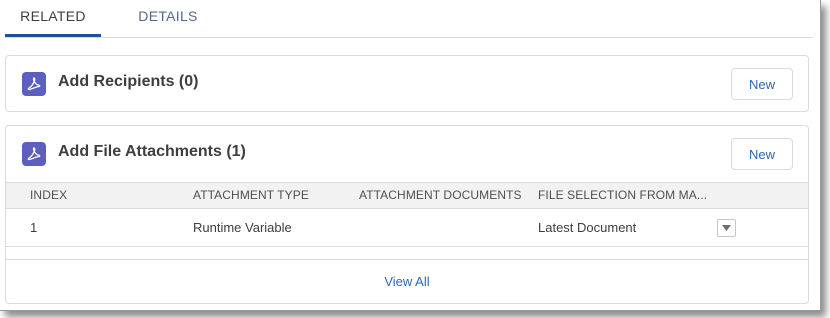  I want to click on row-actions-button, so click(726, 228).